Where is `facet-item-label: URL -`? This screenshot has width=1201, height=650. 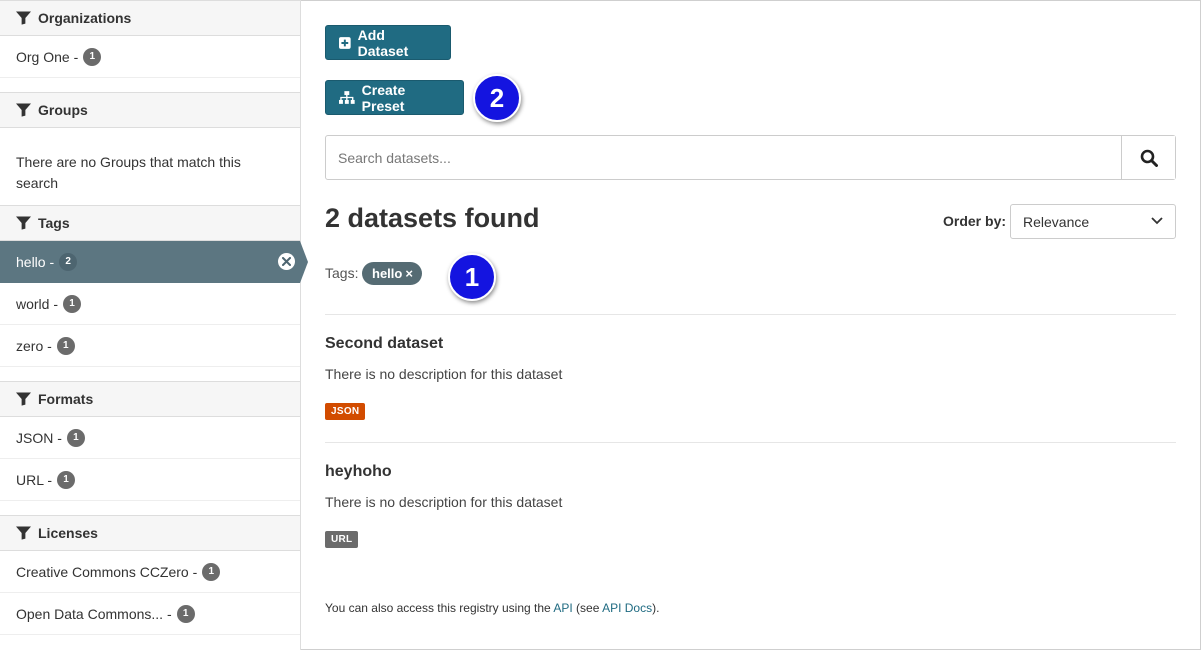
facet-item-label: URL - is located at coordinates (34, 479).